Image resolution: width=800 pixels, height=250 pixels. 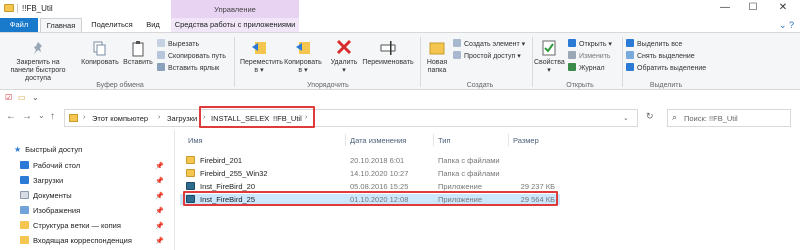 What do you see at coordinates (190, 186) in the screenshot?
I see `app-icon` at bounding box center [190, 186].